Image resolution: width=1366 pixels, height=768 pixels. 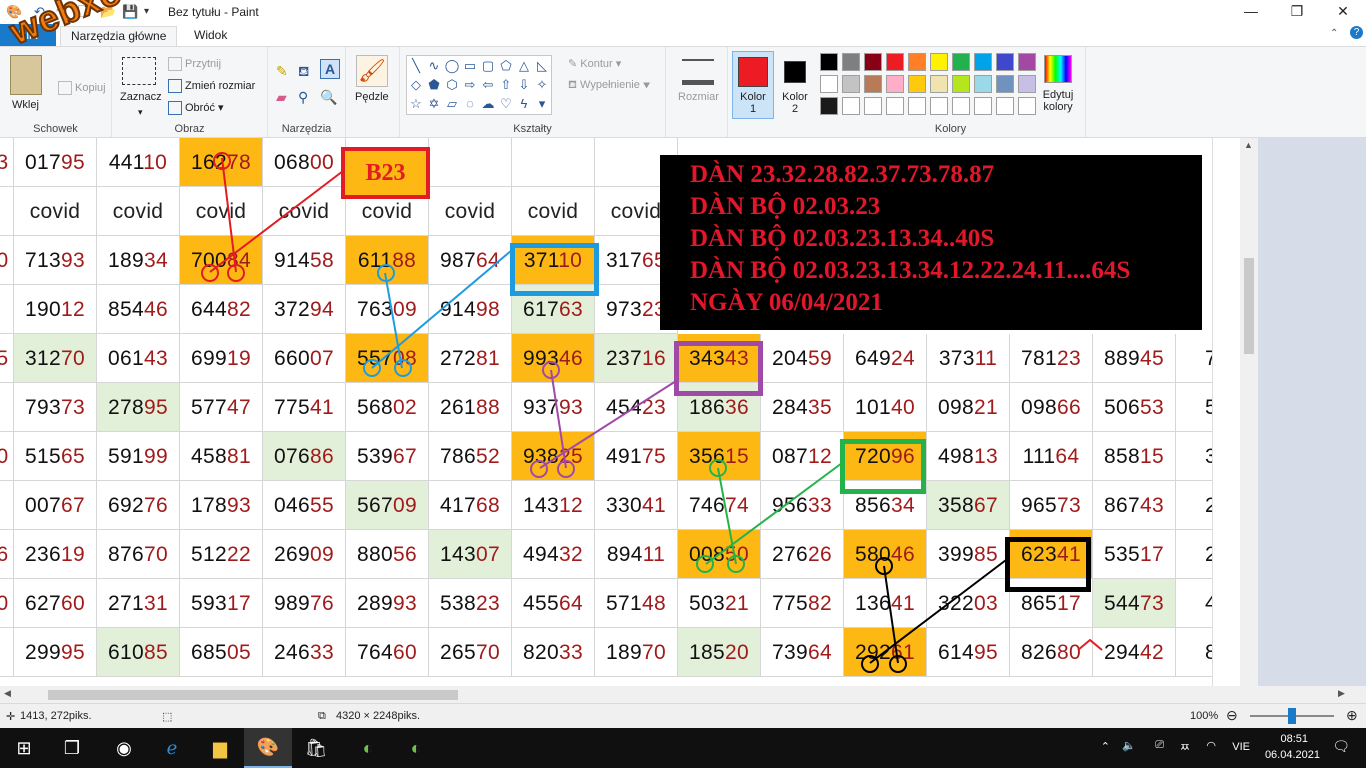 What do you see at coordinates (524, 103) in the screenshot?
I see `lightning-shape-icon: ϟ` at bounding box center [524, 103].